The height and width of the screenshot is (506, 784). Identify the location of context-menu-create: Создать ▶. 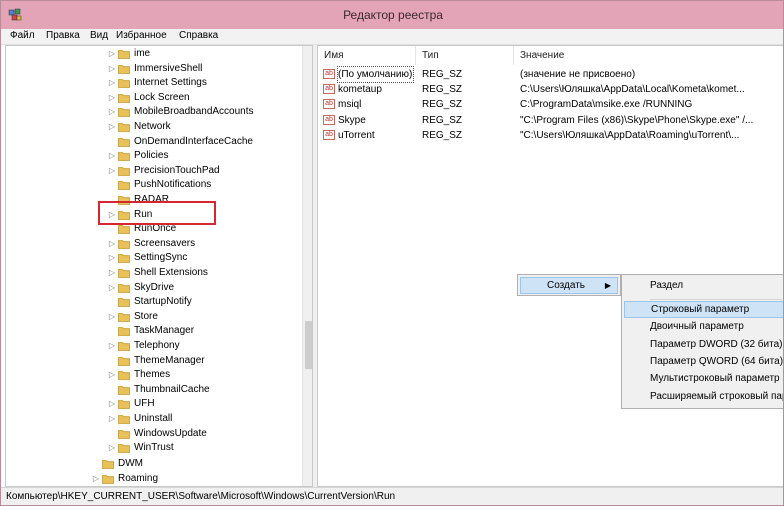
(569, 285).